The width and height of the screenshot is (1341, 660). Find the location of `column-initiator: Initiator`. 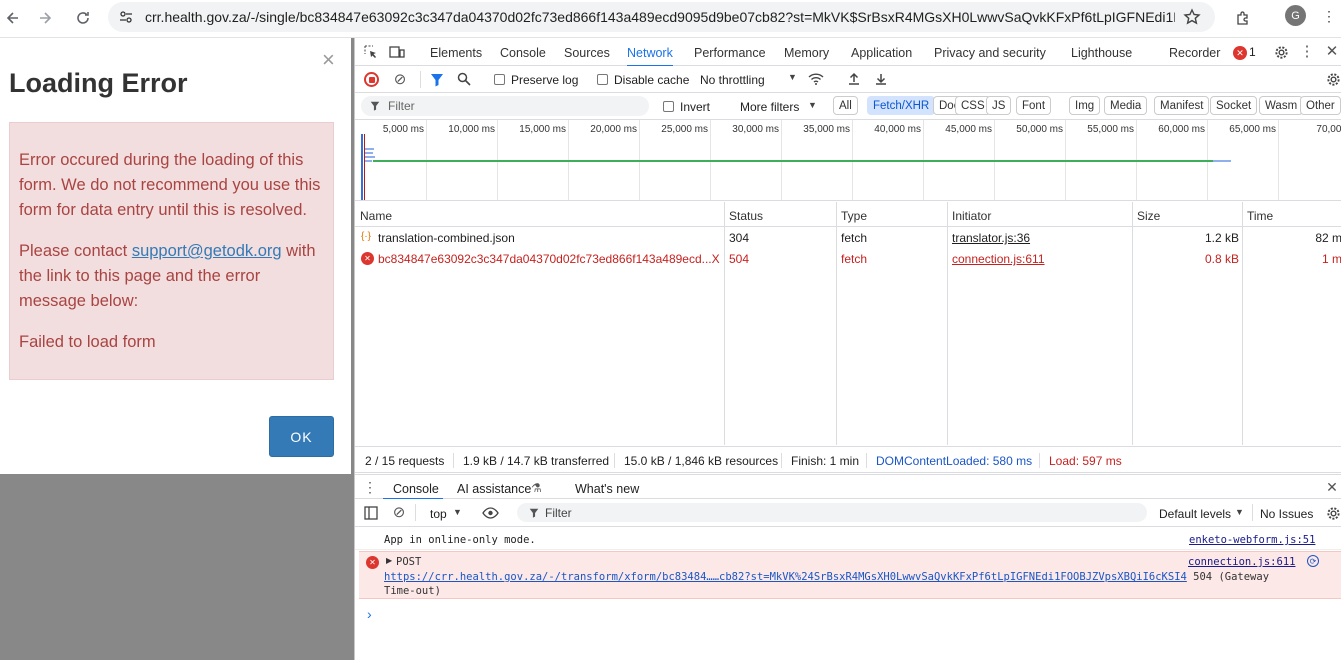

column-initiator: Initiator is located at coordinates (971, 216).